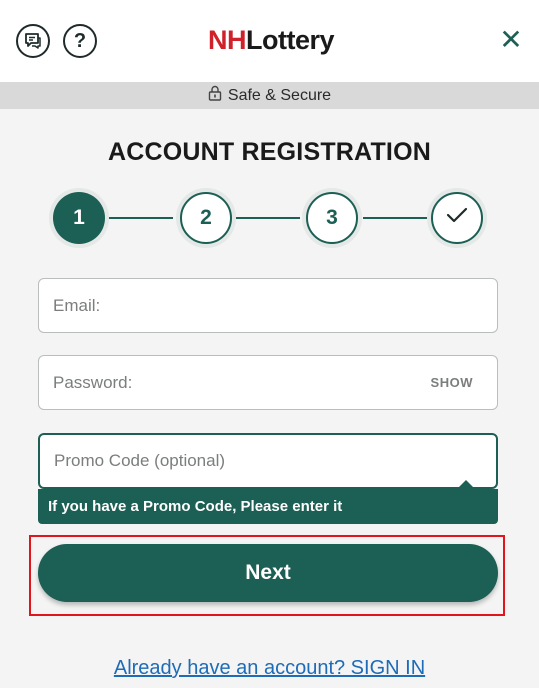 This screenshot has width=539, height=688. I want to click on lock-icon, so click(215, 95).